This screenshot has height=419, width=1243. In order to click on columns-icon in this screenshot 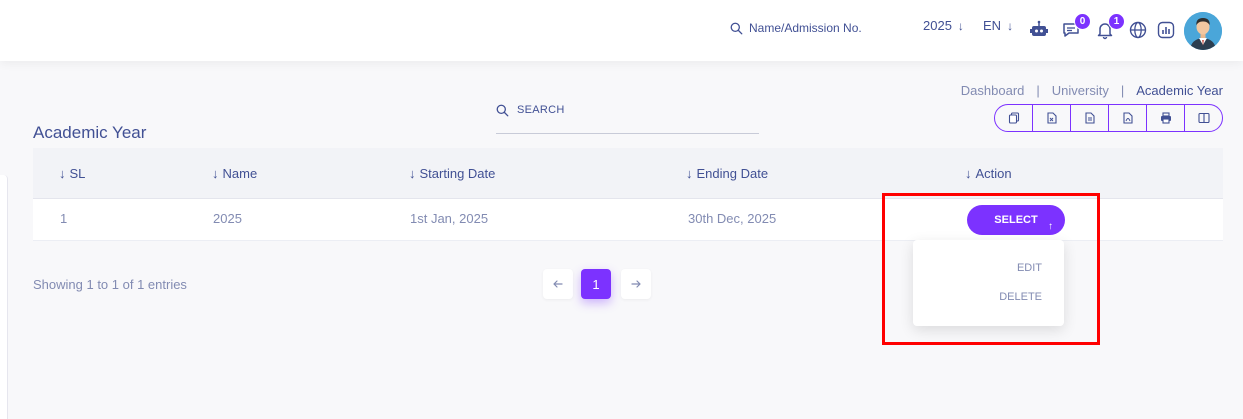, I will do `click(1203, 118)`.